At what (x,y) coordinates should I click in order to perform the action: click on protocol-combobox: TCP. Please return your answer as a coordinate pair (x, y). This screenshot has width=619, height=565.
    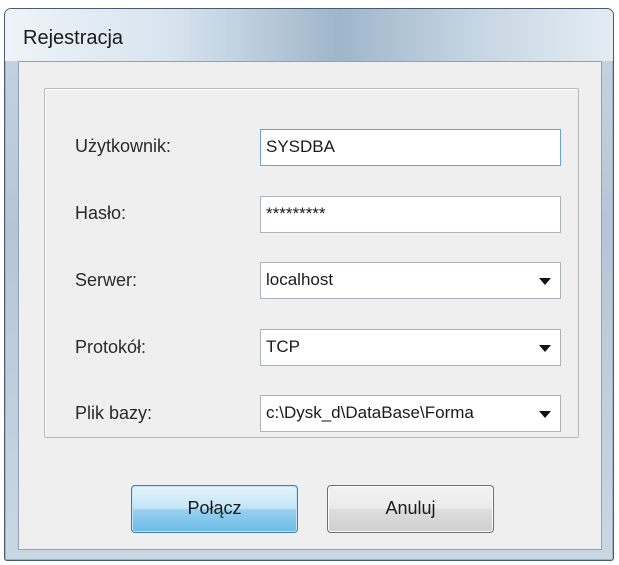
    Looking at the image, I should click on (410, 347).